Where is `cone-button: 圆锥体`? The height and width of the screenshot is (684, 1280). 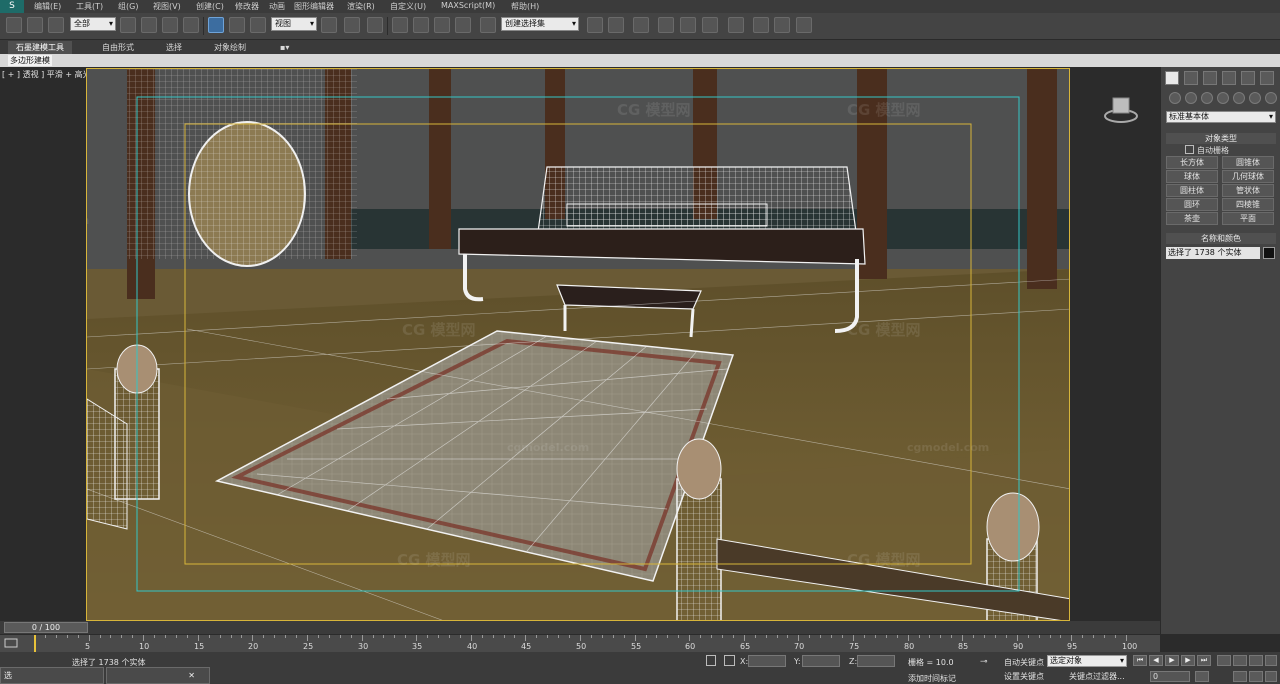
cone-button: 圆锥体 is located at coordinates (1248, 162).